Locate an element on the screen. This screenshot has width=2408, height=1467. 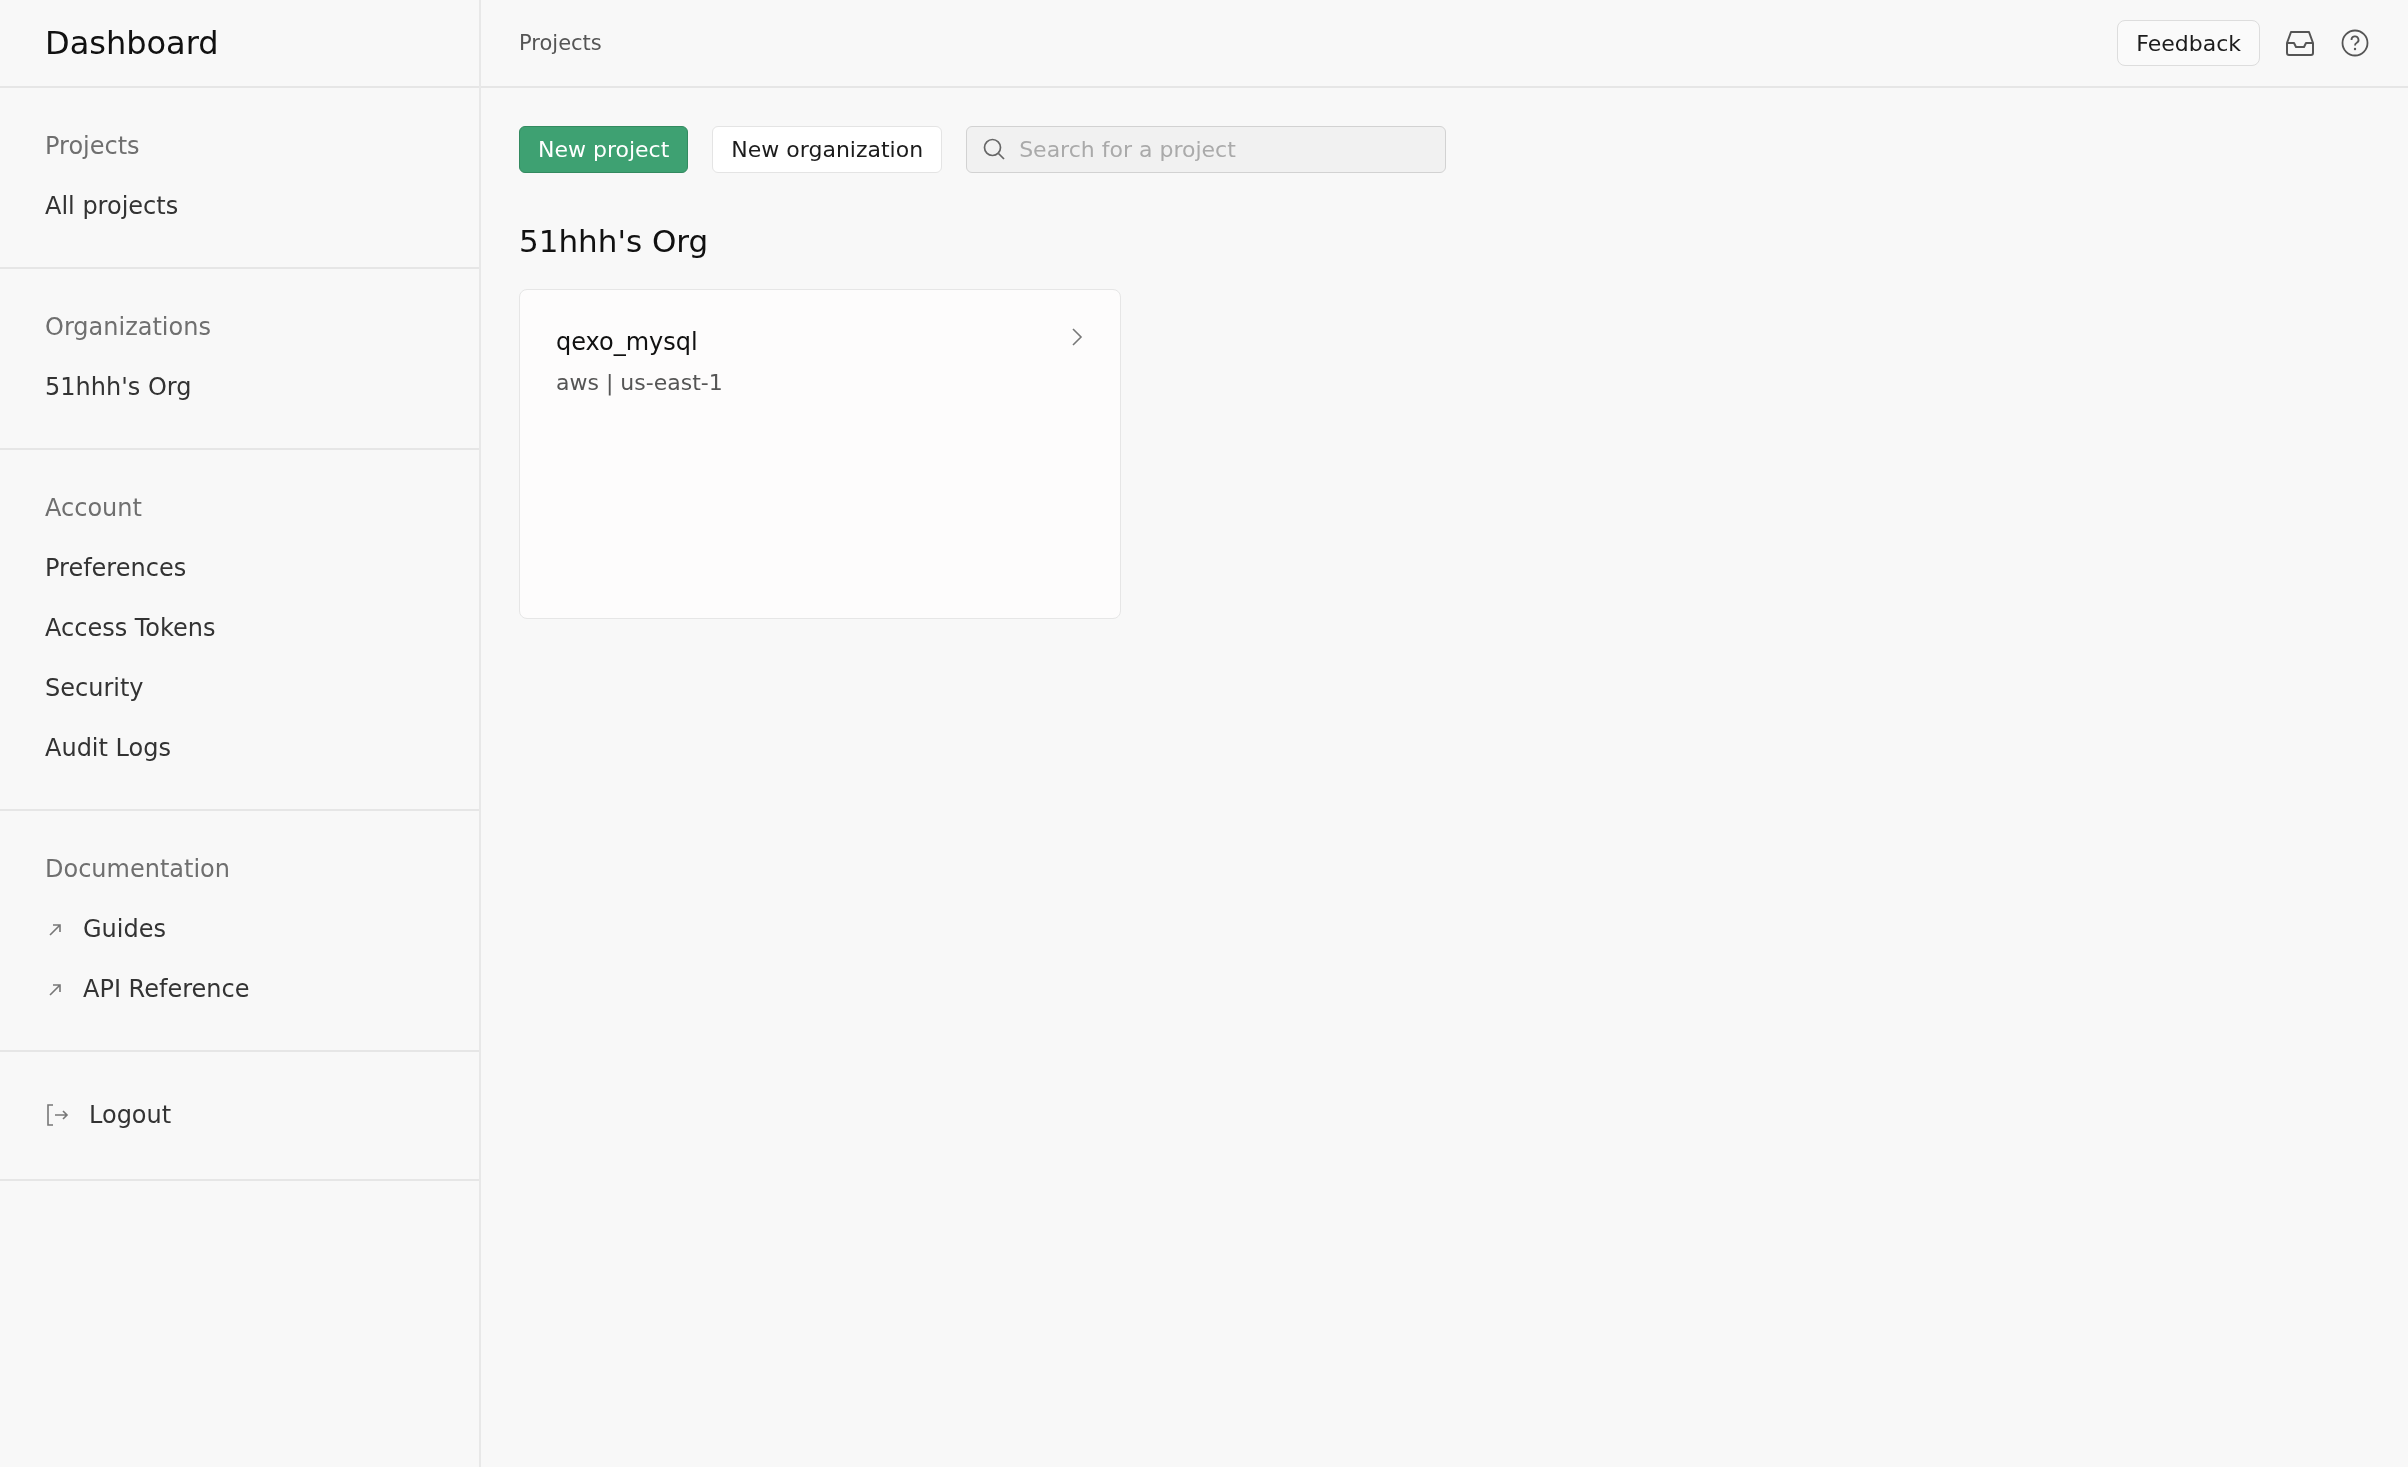
section-heading: Documentation is located at coordinates (137, 869).